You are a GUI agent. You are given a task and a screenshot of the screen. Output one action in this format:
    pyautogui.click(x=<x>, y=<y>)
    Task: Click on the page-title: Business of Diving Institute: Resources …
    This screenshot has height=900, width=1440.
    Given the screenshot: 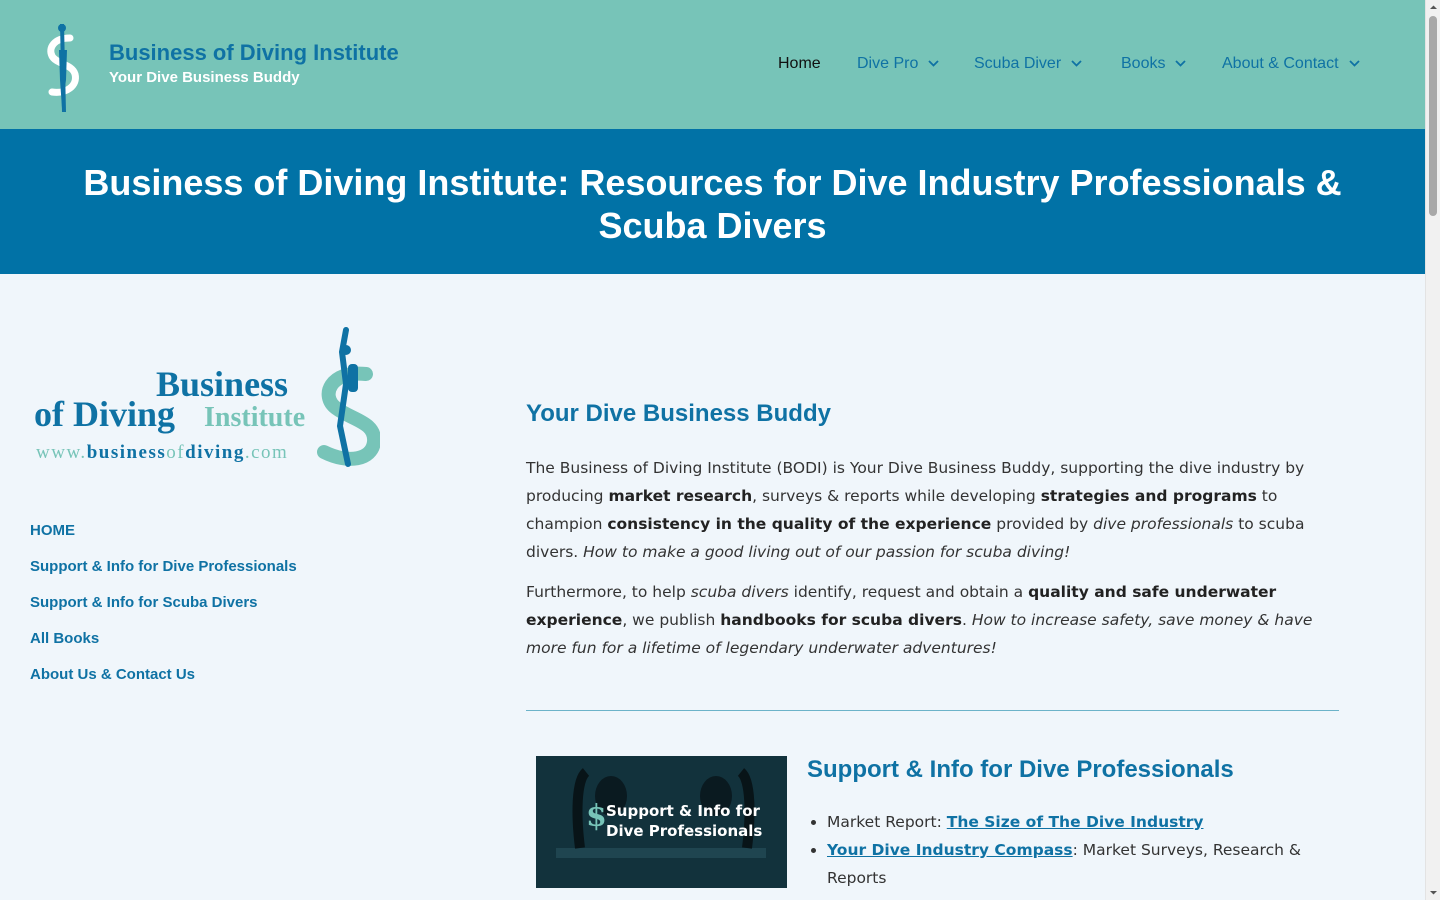 What is the action you would take?
    pyautogui.click(x=712, y=204)
    